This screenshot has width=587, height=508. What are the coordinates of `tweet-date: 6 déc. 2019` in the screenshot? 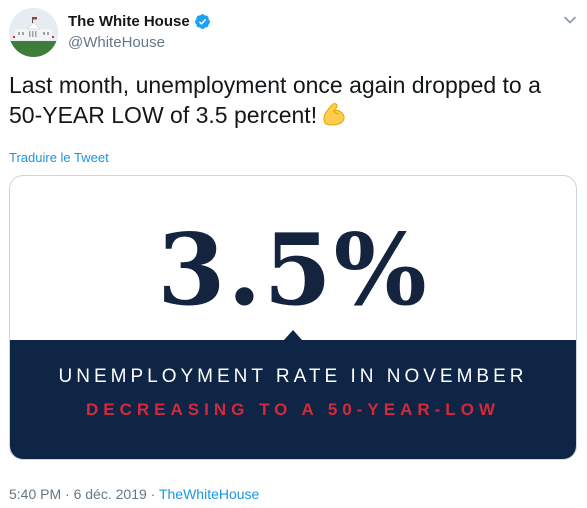 It's located at (110, 494).